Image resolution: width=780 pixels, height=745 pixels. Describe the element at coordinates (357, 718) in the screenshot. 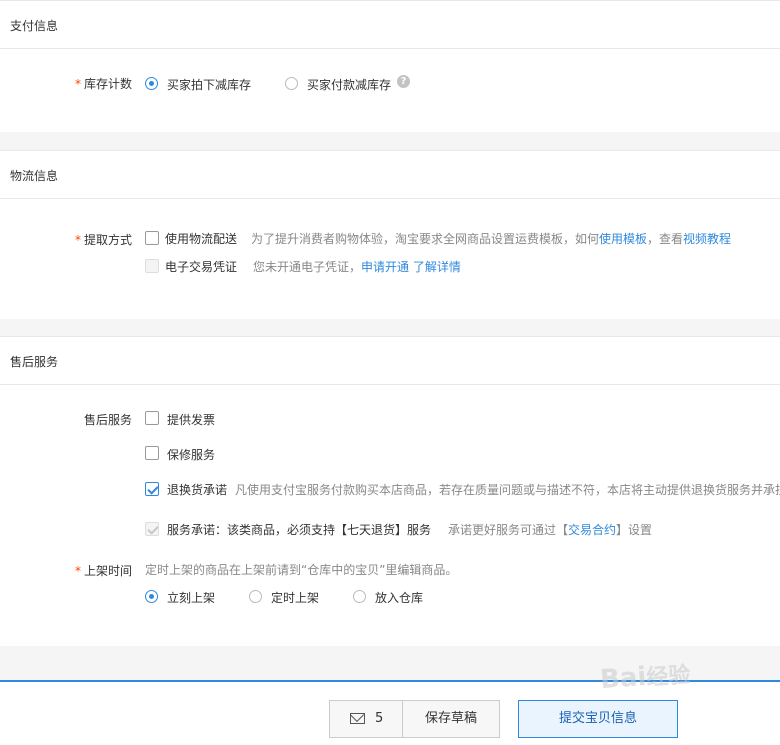

I see `envelope-icon` at that location.